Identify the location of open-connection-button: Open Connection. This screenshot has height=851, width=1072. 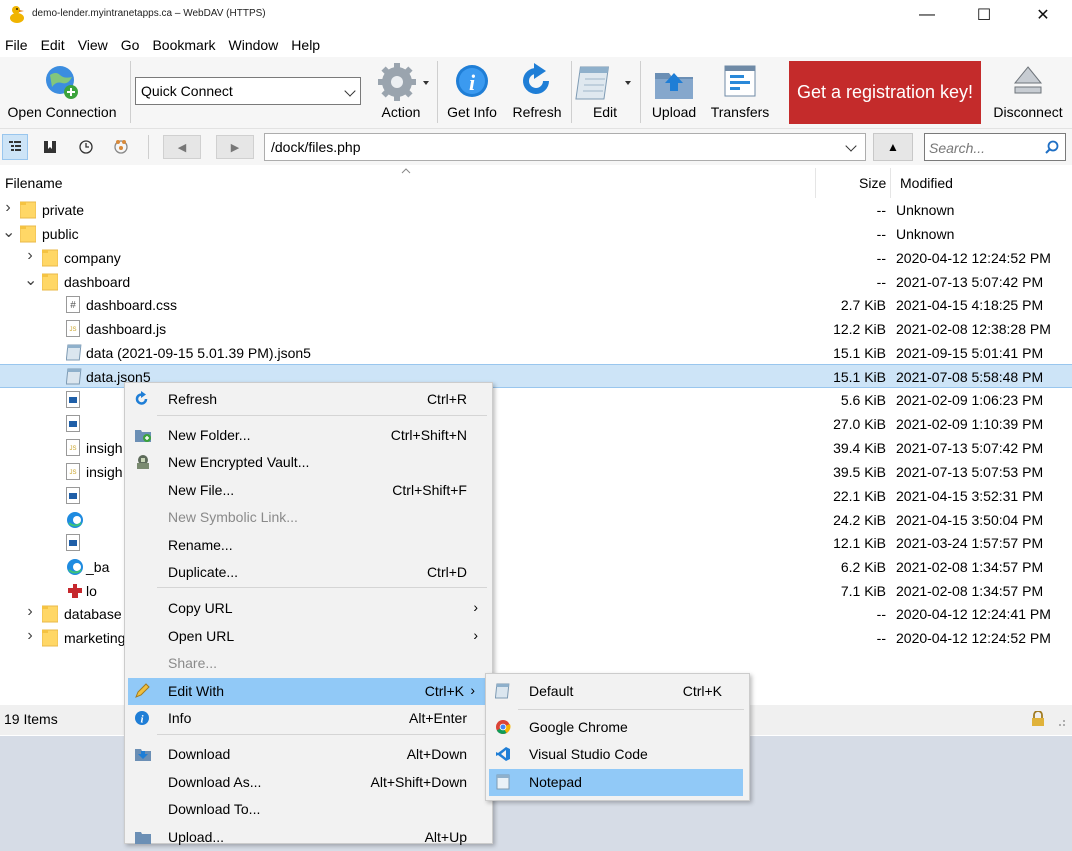
(62, 92).